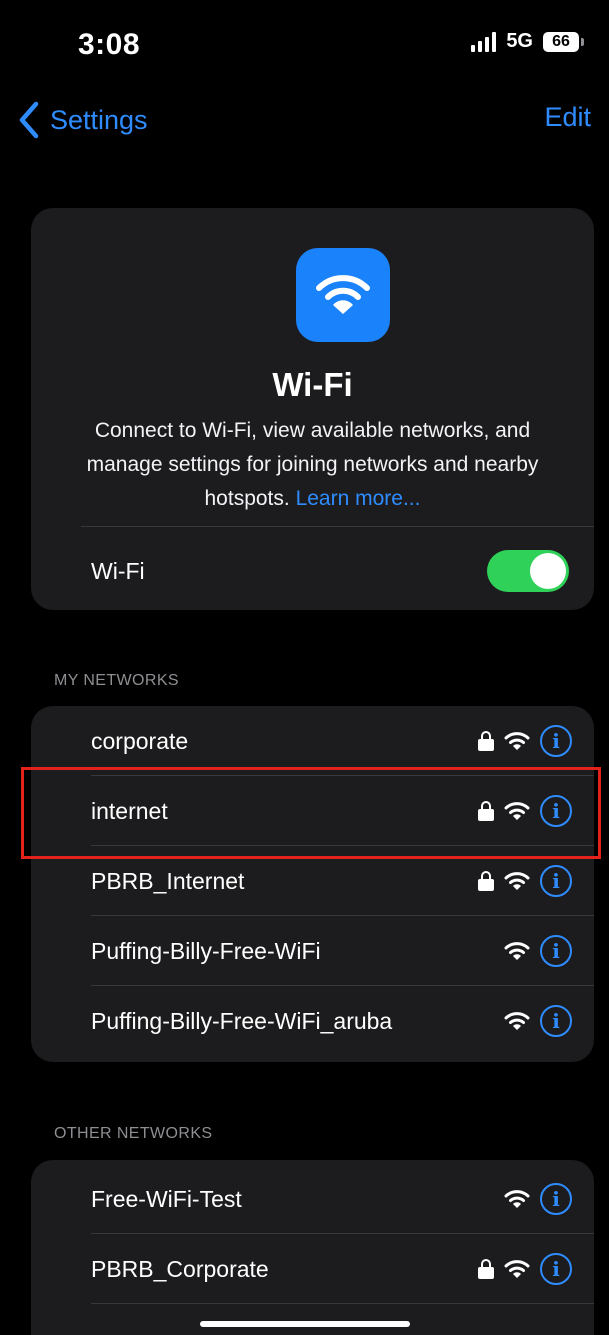 Image resolution: width=609 pixels, height=1335 pixels. I want to click on network-row-free-wifi-test: Free-WiFi-Test i, so click(312, 1199).